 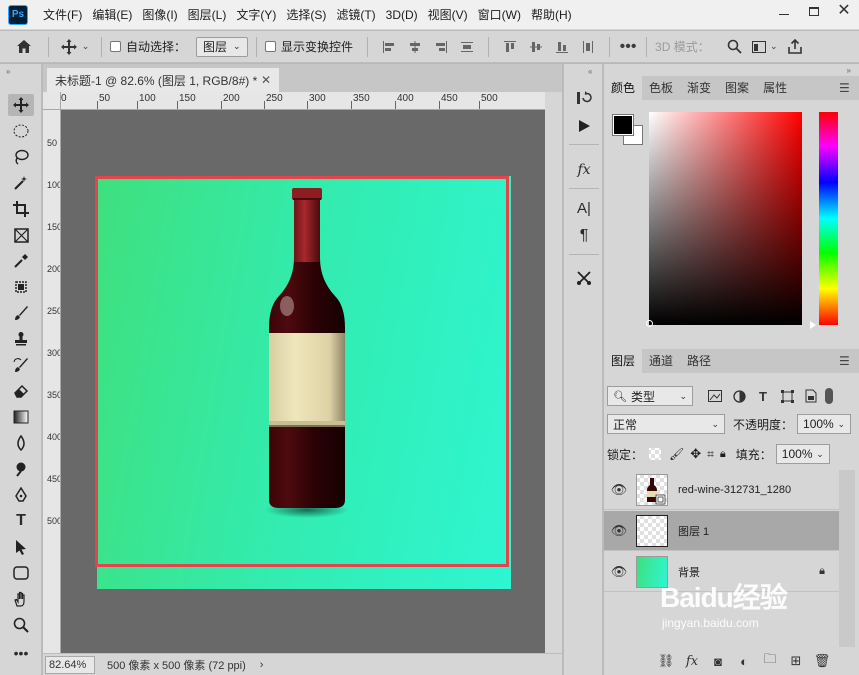 What do you see at coordinates (112, 15) in the screenshot?
I see `menu-edit: 编辑(E)` at bounding box center [112, 15].